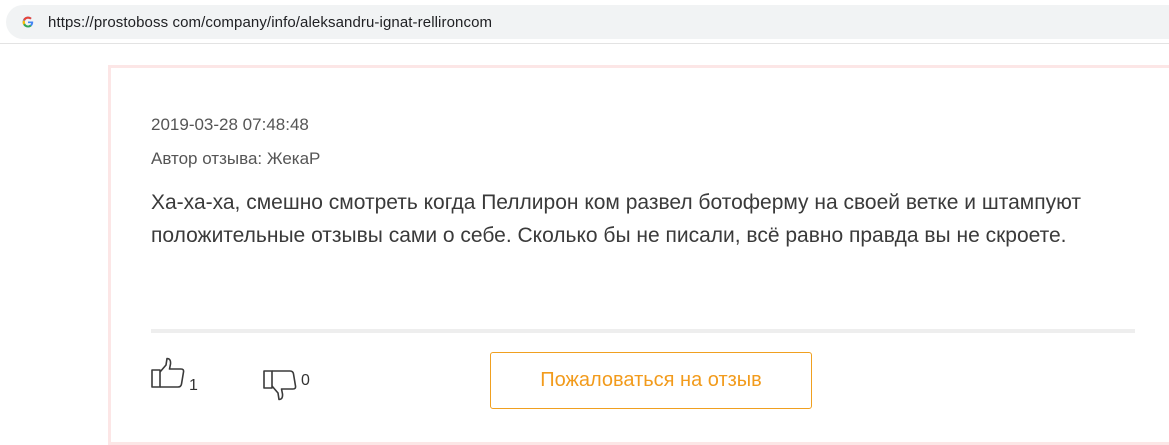 The height and width of the screenshot is (445, 1169). What do you see at coordinates (280, 387) in the screenshot?
I see `thumbs-down-icon` at bounding box center [280, 387].